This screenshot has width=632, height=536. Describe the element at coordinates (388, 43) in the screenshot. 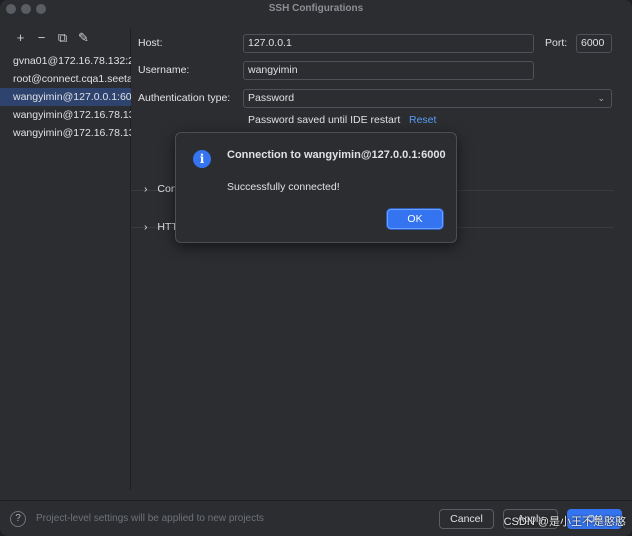

I see `host-field: 127.0.0.1` at that location.